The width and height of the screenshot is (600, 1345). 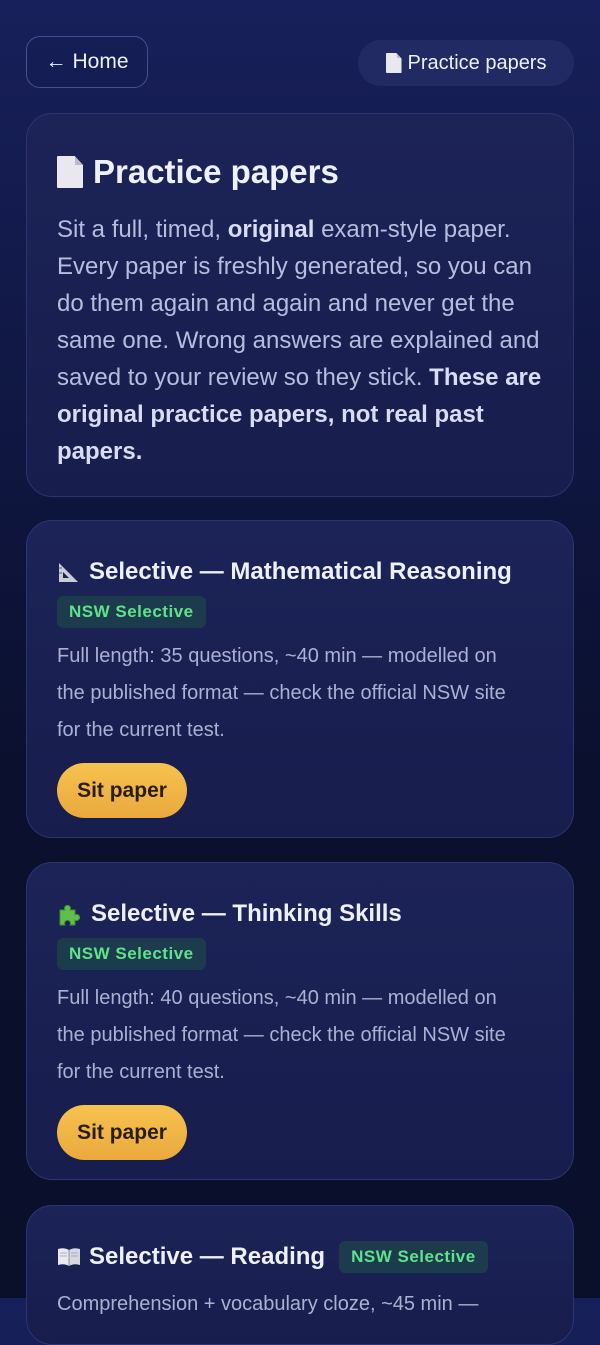 What do you see at coordinates (100, 61) in the screenshot?
I see `home-button-label: Home` at bounding box center [100, 61].